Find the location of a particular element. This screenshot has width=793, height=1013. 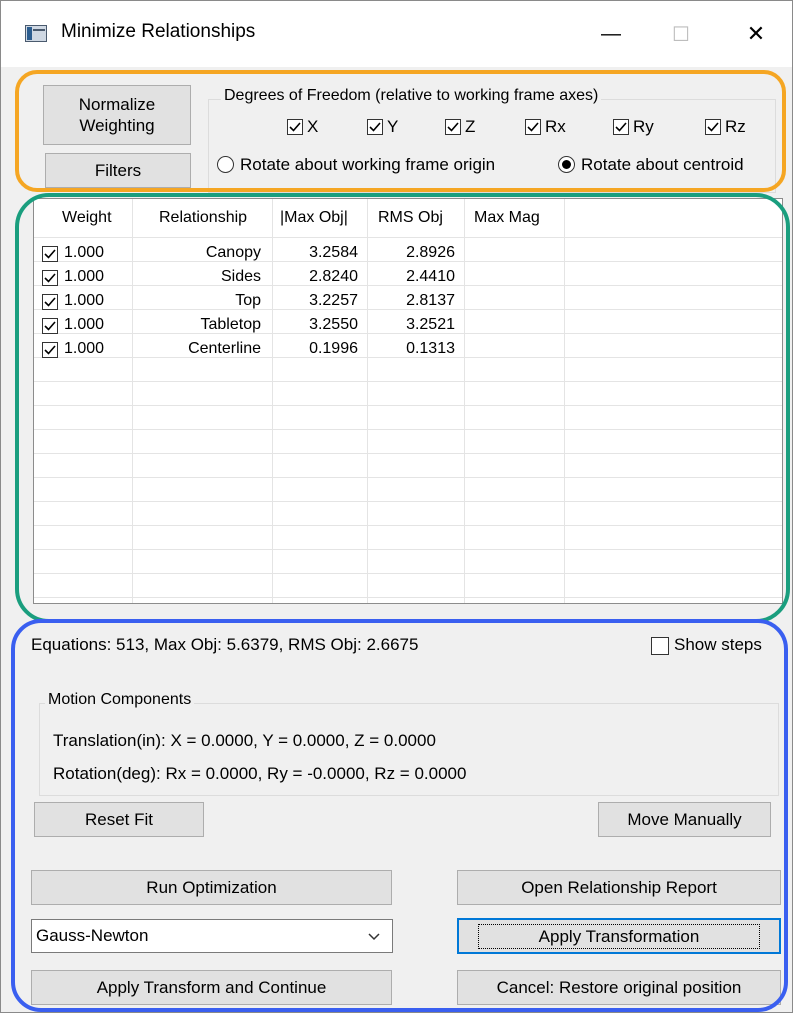

window-title: Minimize Relationships is located at coordinates (158, 31).